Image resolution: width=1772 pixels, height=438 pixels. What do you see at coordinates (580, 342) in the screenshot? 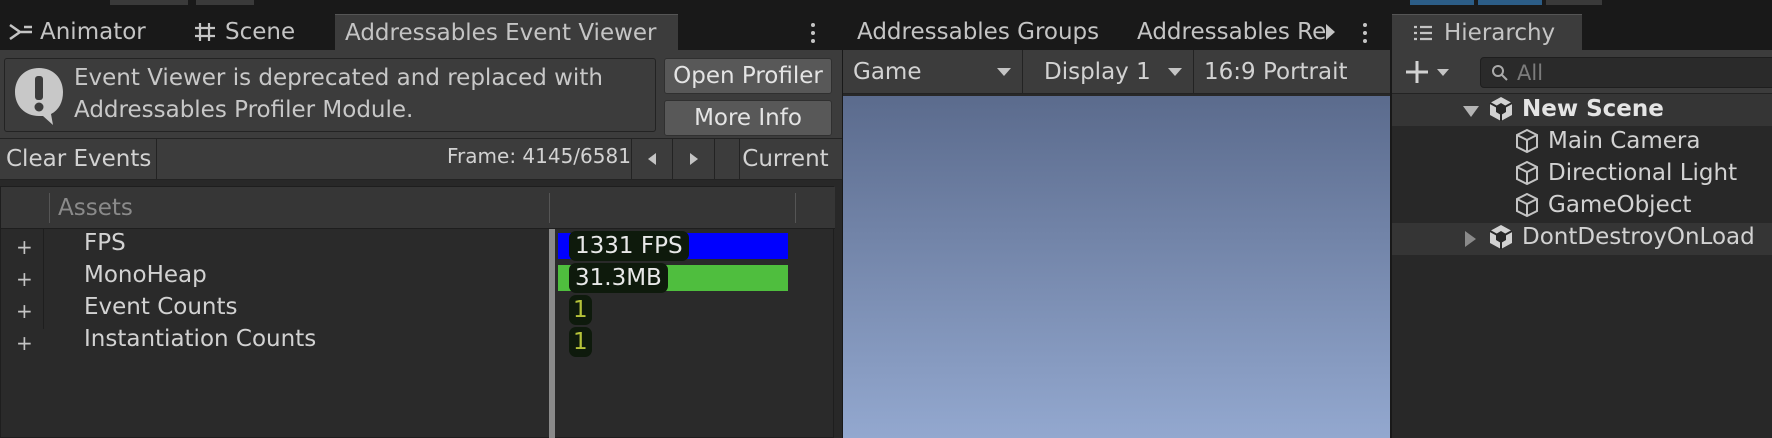
I see `instantiation-counts-value: 1` at bounding box center [580, 342].